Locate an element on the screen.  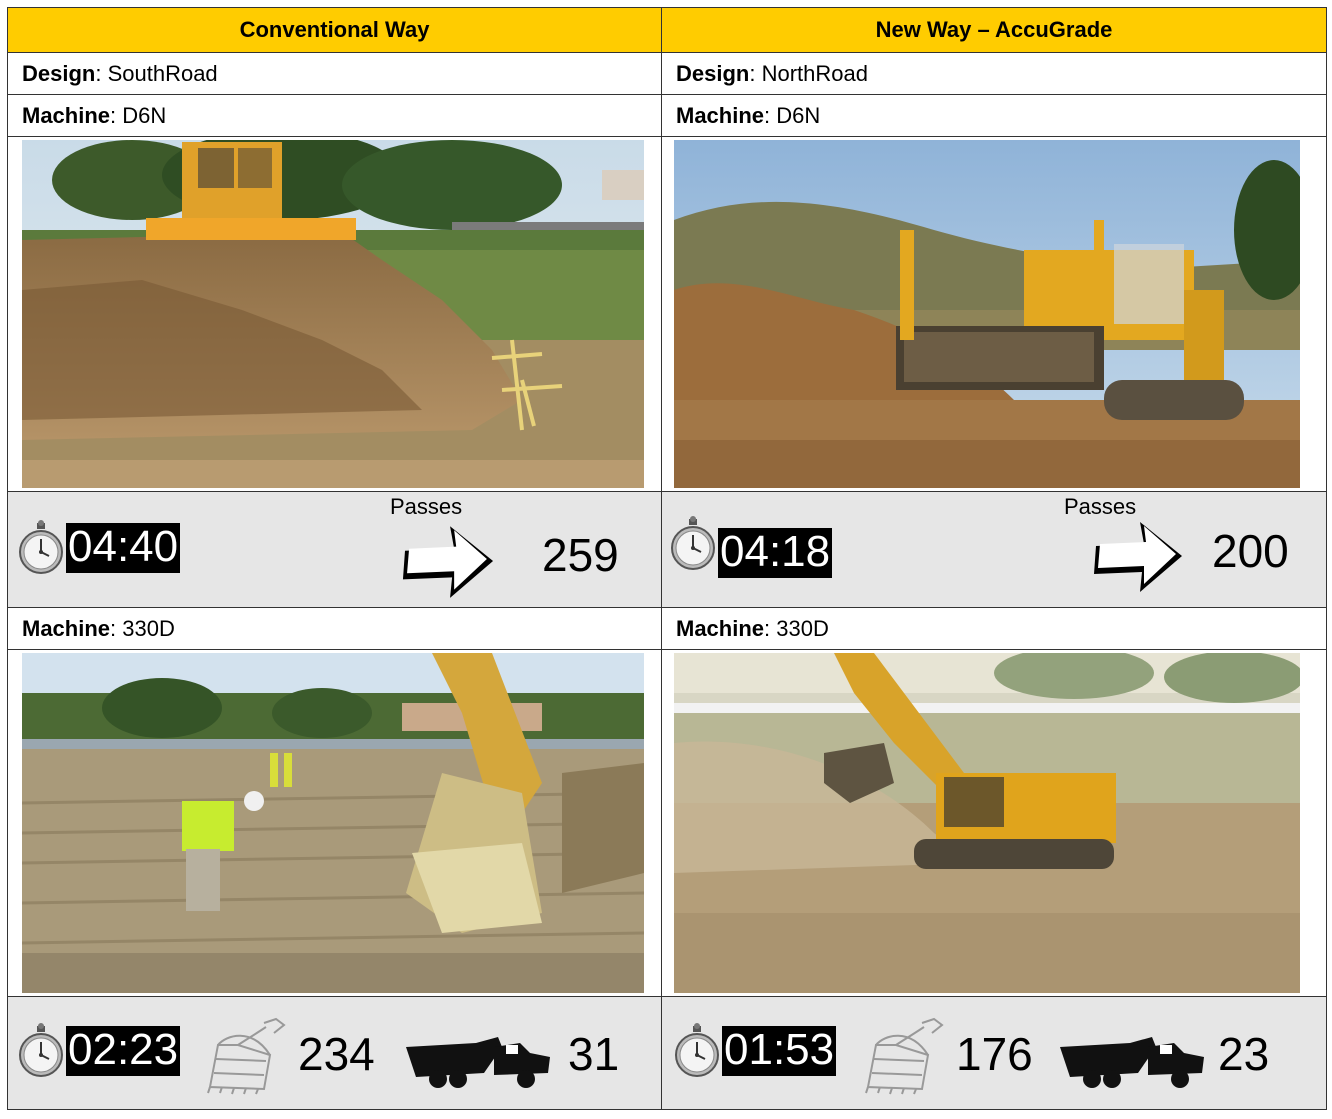
bucket-count: 176 is located at coordinates (994, 1054).